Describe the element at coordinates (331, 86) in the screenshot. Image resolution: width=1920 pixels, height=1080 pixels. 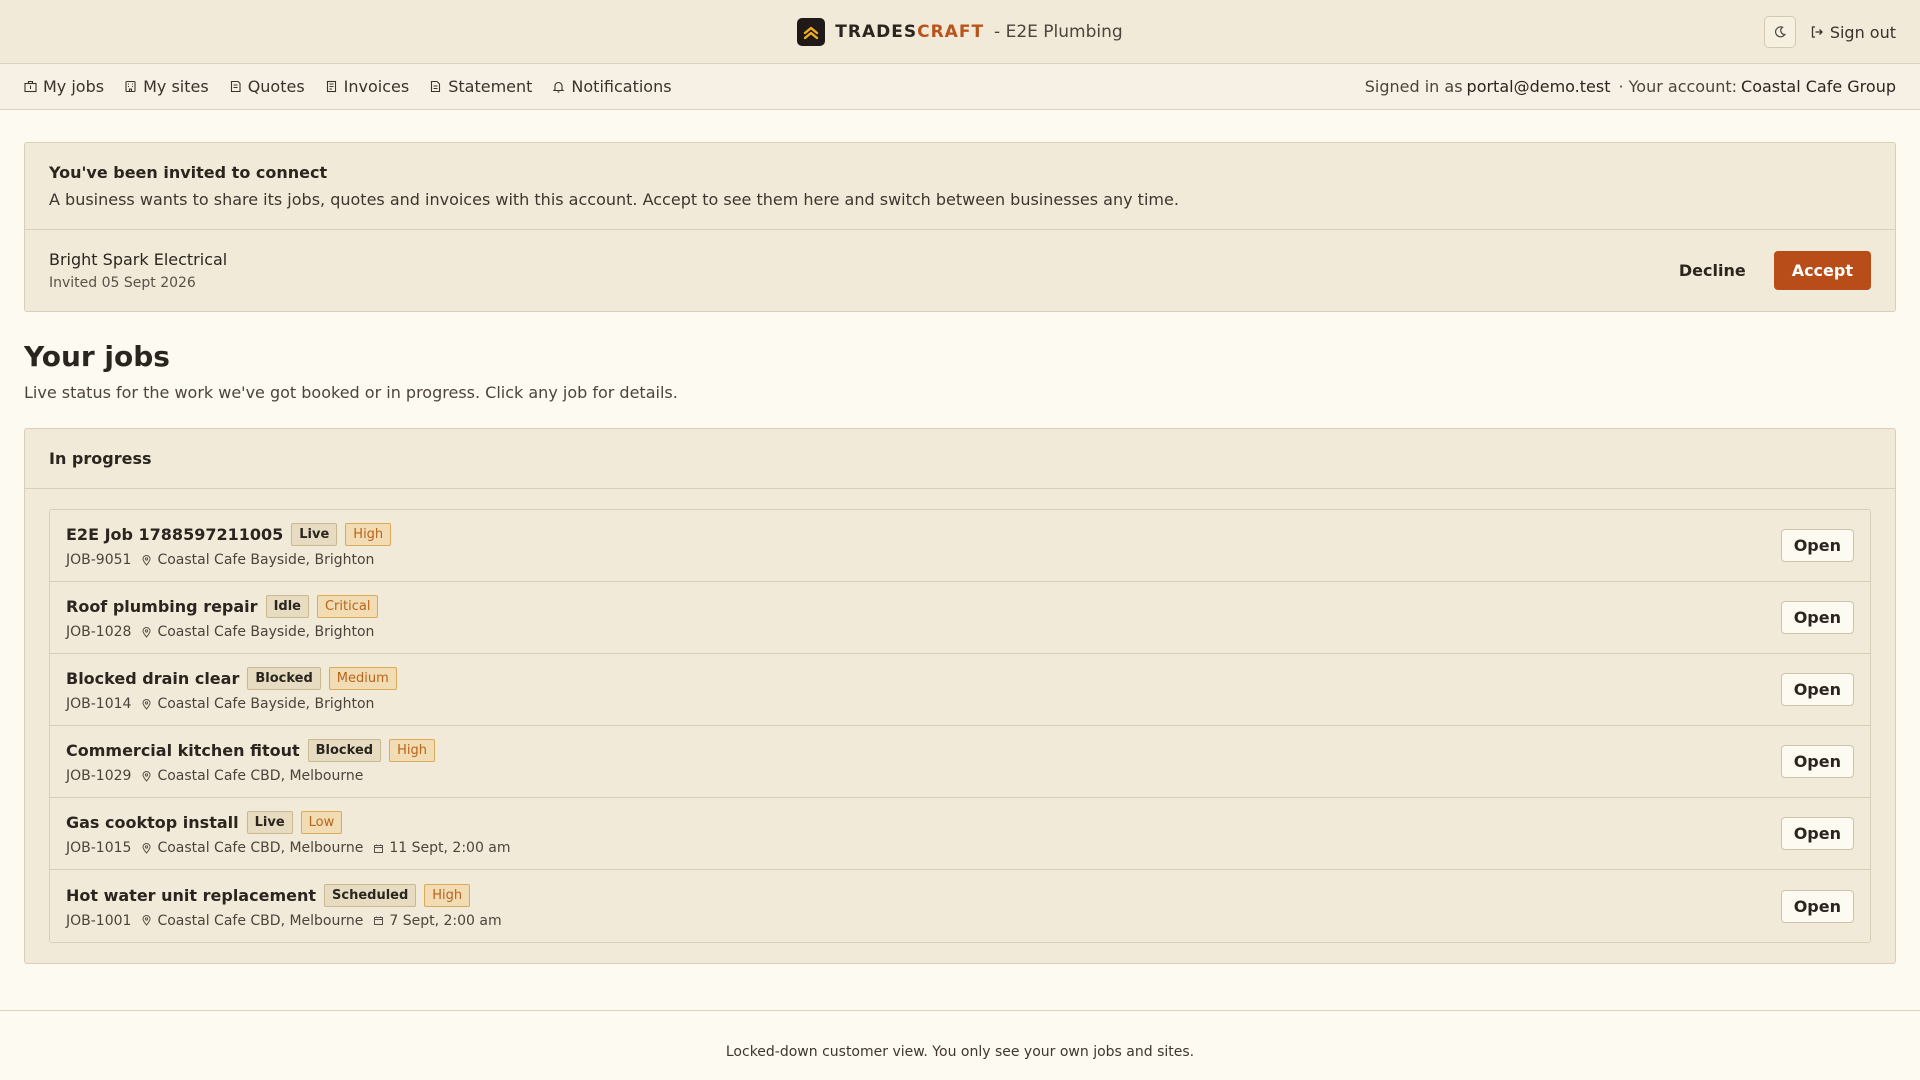
I see `receipt-icon` at that location.